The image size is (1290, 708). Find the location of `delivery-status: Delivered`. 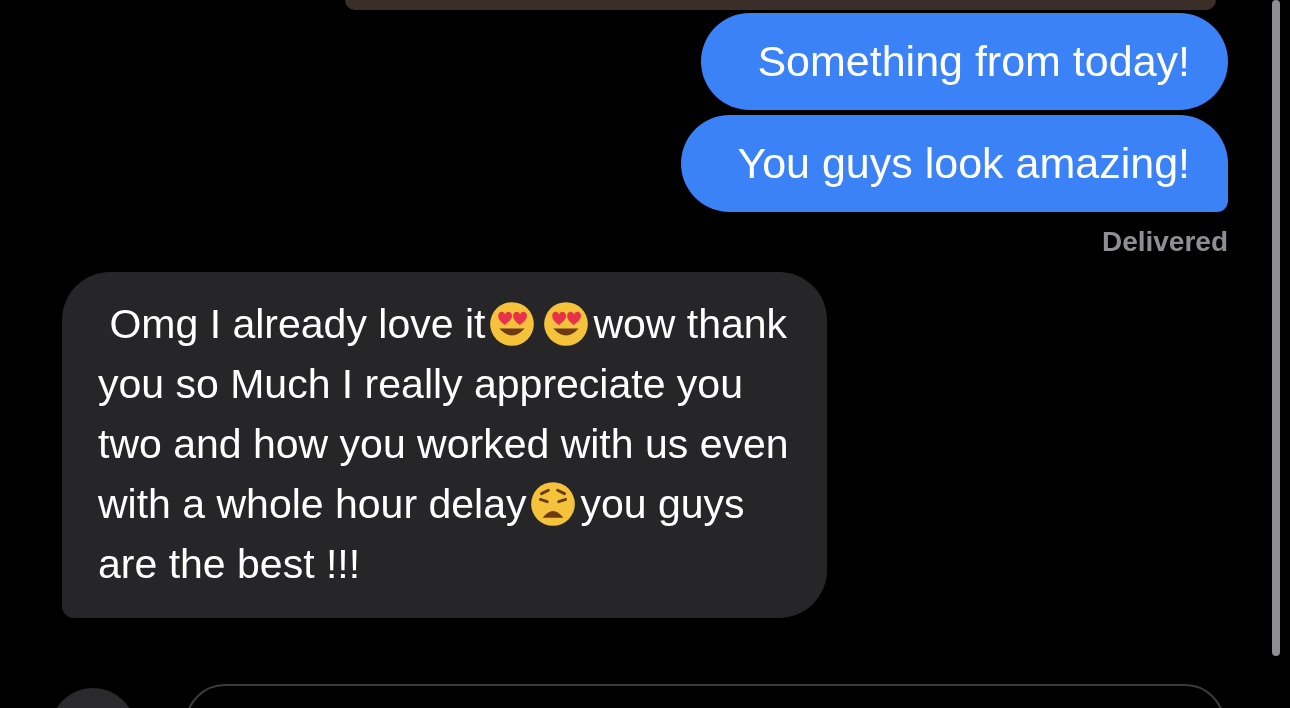

delivery-status: Delivered is located at coordinates (1164, 242).